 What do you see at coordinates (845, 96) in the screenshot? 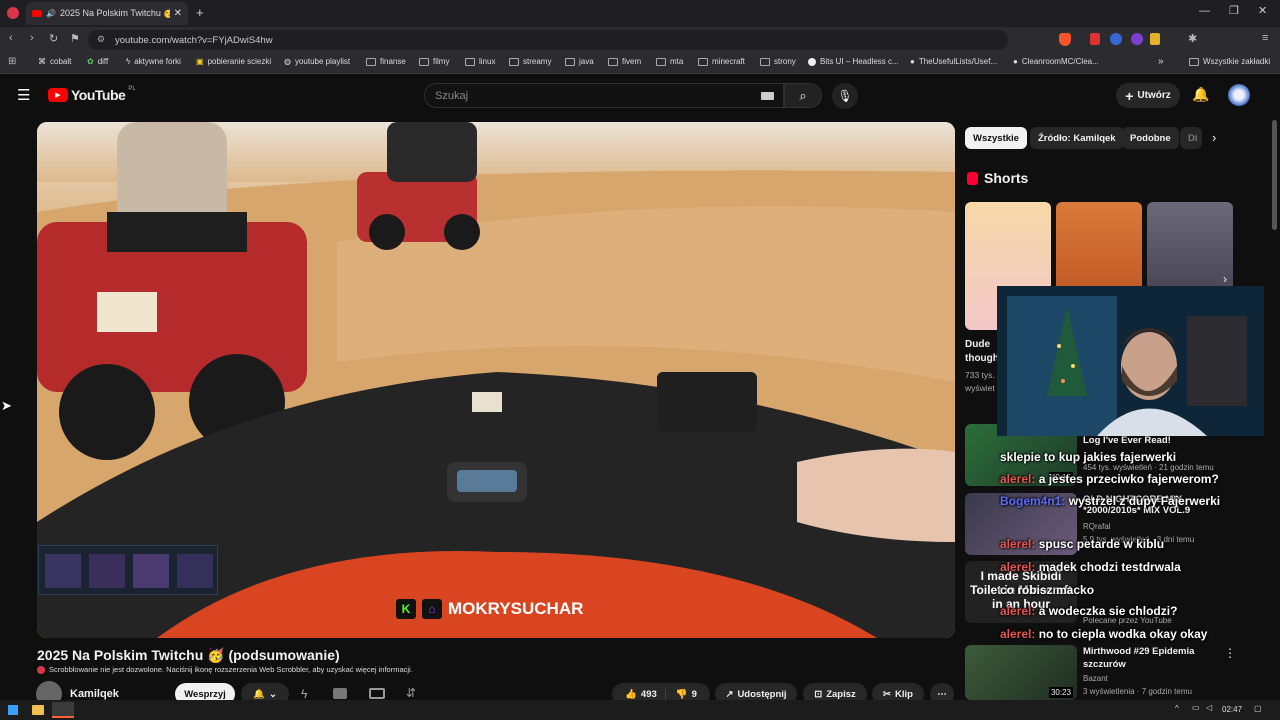
I see `voice-search-button: 🎙` at bounding box center [845, 96].